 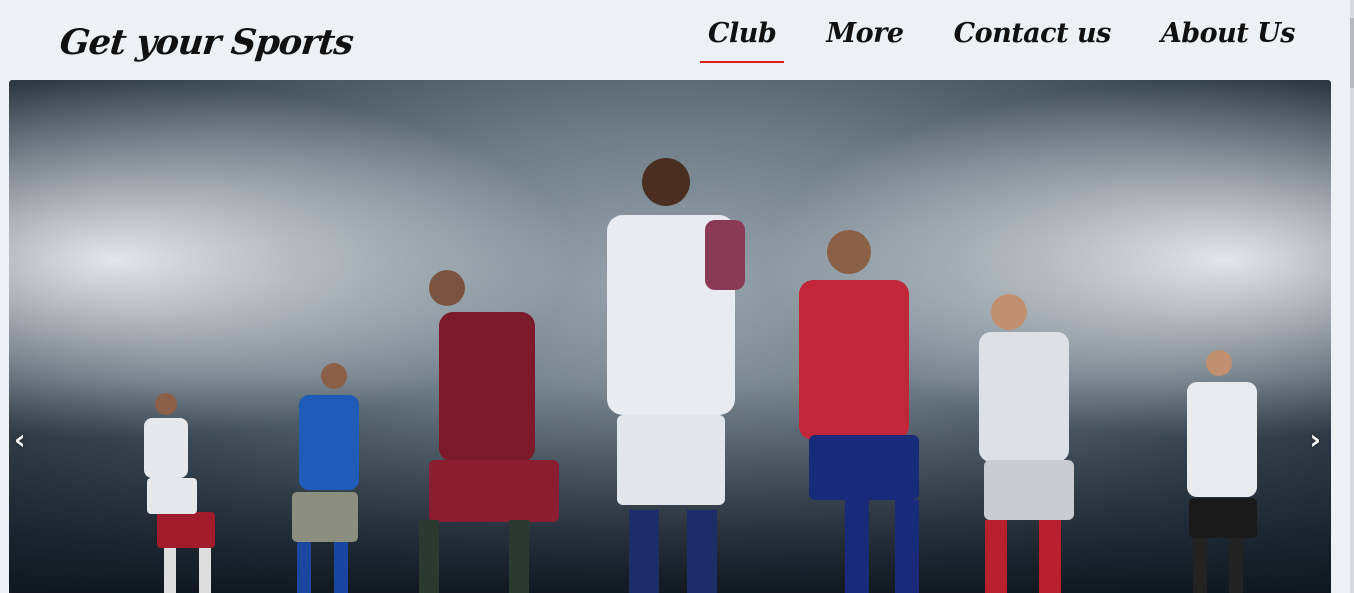 What do you see at coordinates (1228, 39) in the screenshot?
I see `nav-item-about-us: About Us` at bounding box center [1228, 39].